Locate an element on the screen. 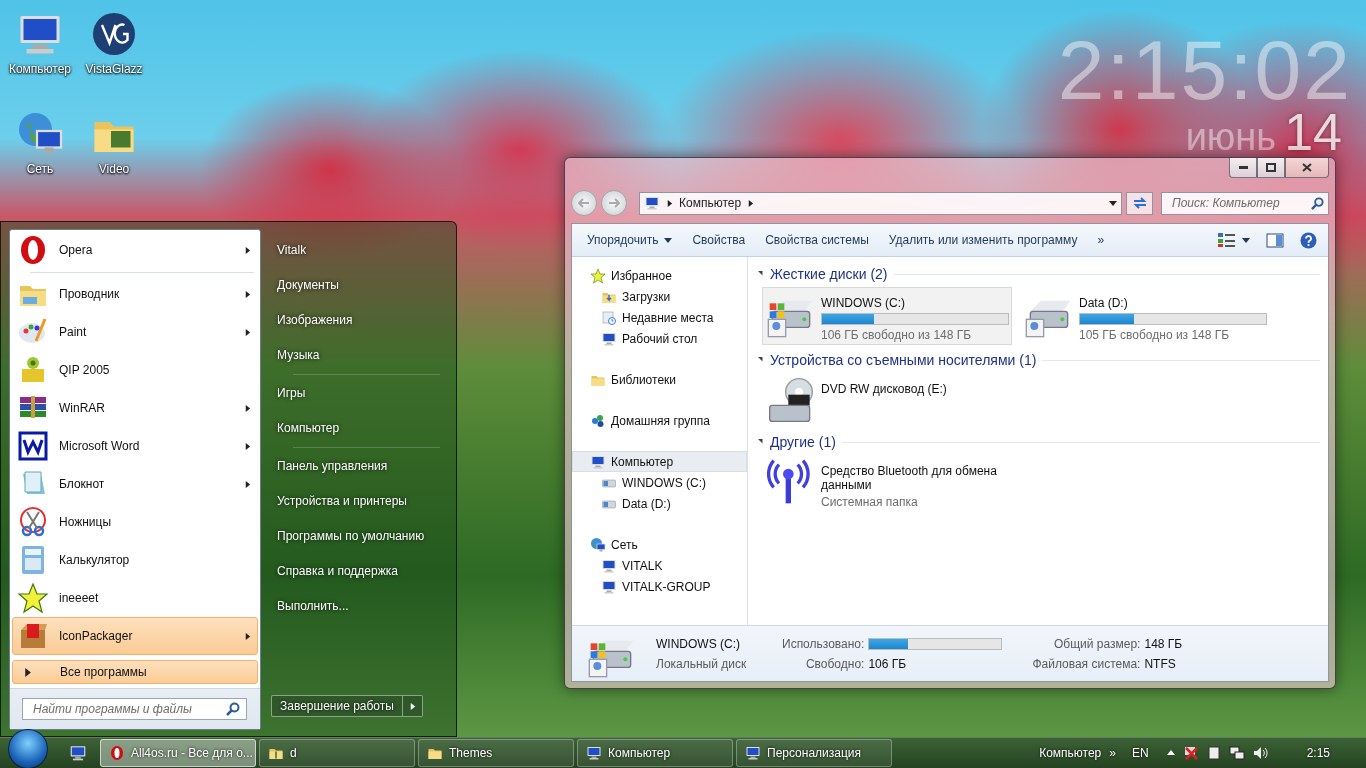 This screenshot has height=768, width=1366. start-menu-link: Компьютер is located at coordinates (359, 428).